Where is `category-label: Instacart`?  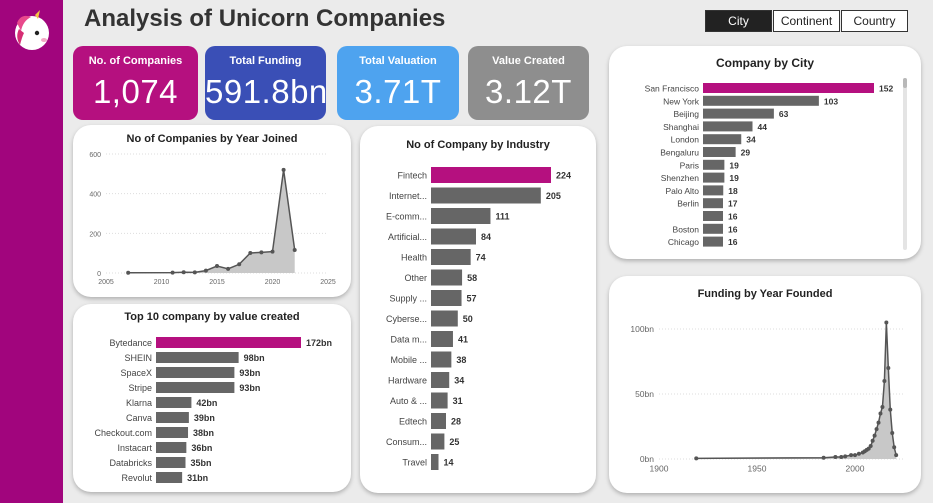
category-label: Instacart is located at coordinates (134, 448).